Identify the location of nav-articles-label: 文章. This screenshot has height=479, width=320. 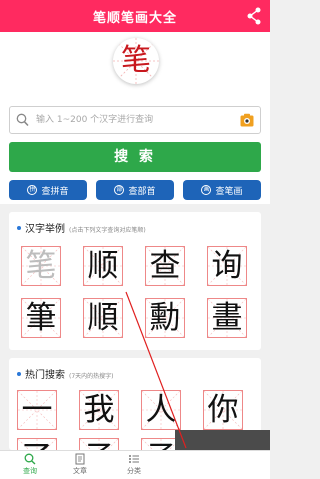
(80, 471).